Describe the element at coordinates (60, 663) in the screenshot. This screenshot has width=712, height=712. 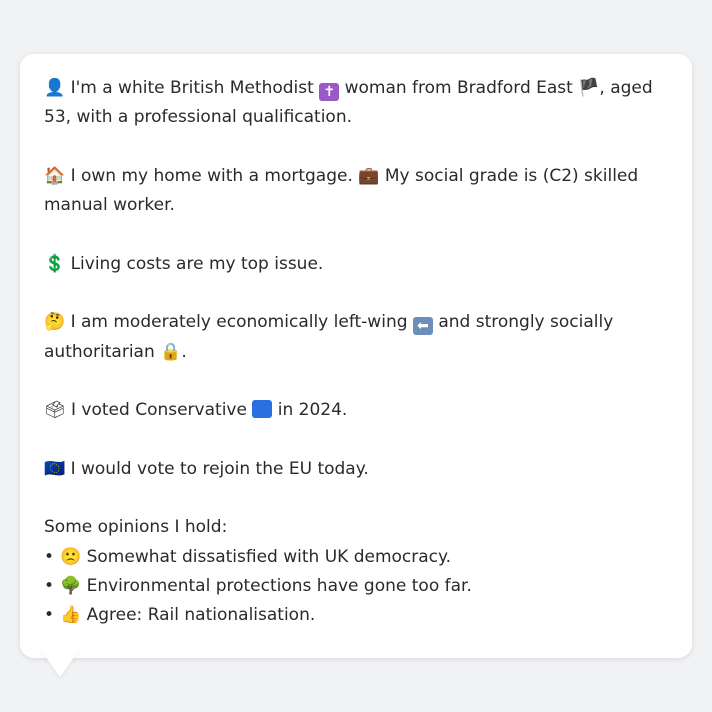
I see `speech-bubble-tail` at that location.